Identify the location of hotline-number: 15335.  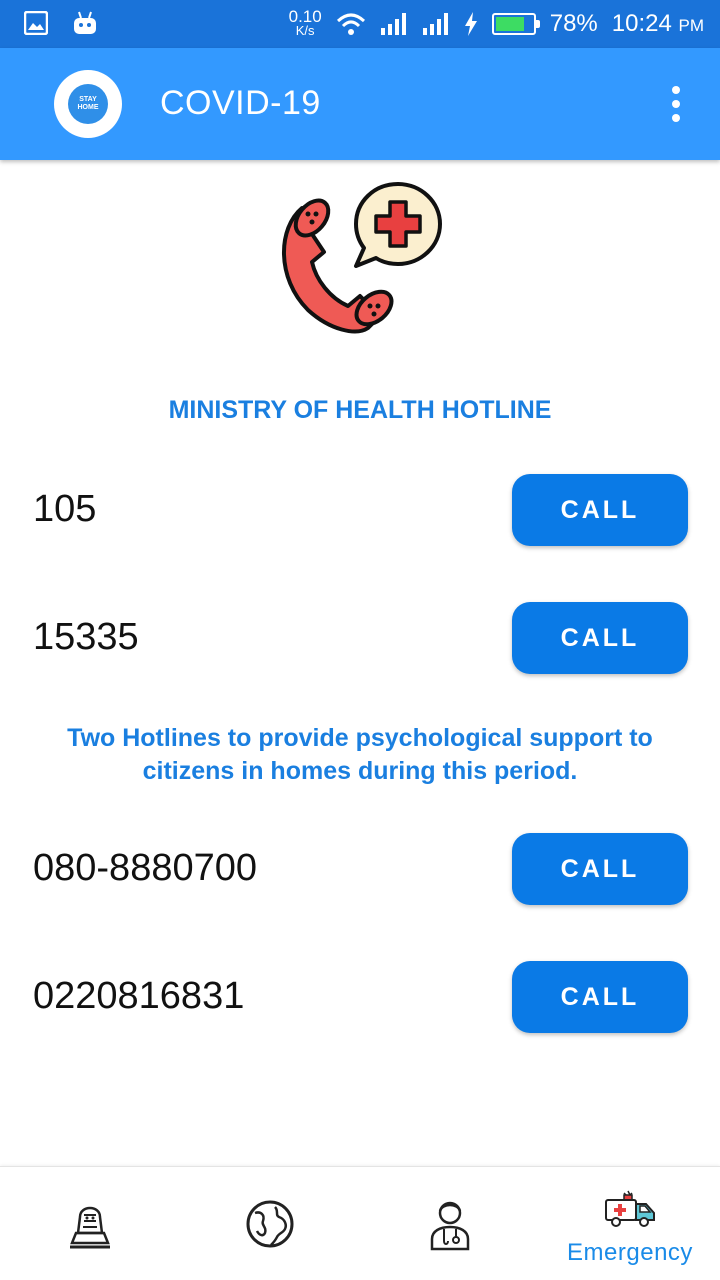
(86, 637).